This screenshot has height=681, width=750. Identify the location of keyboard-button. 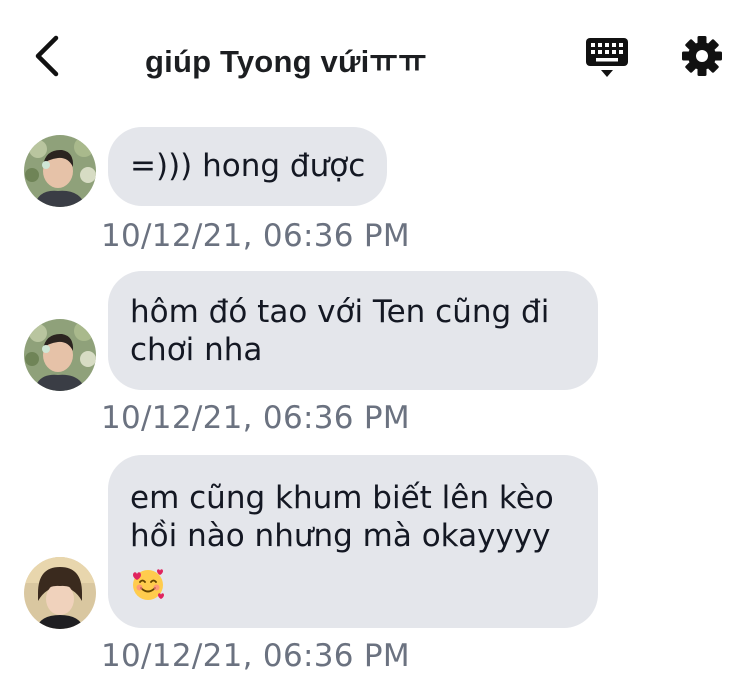
(607, 58).